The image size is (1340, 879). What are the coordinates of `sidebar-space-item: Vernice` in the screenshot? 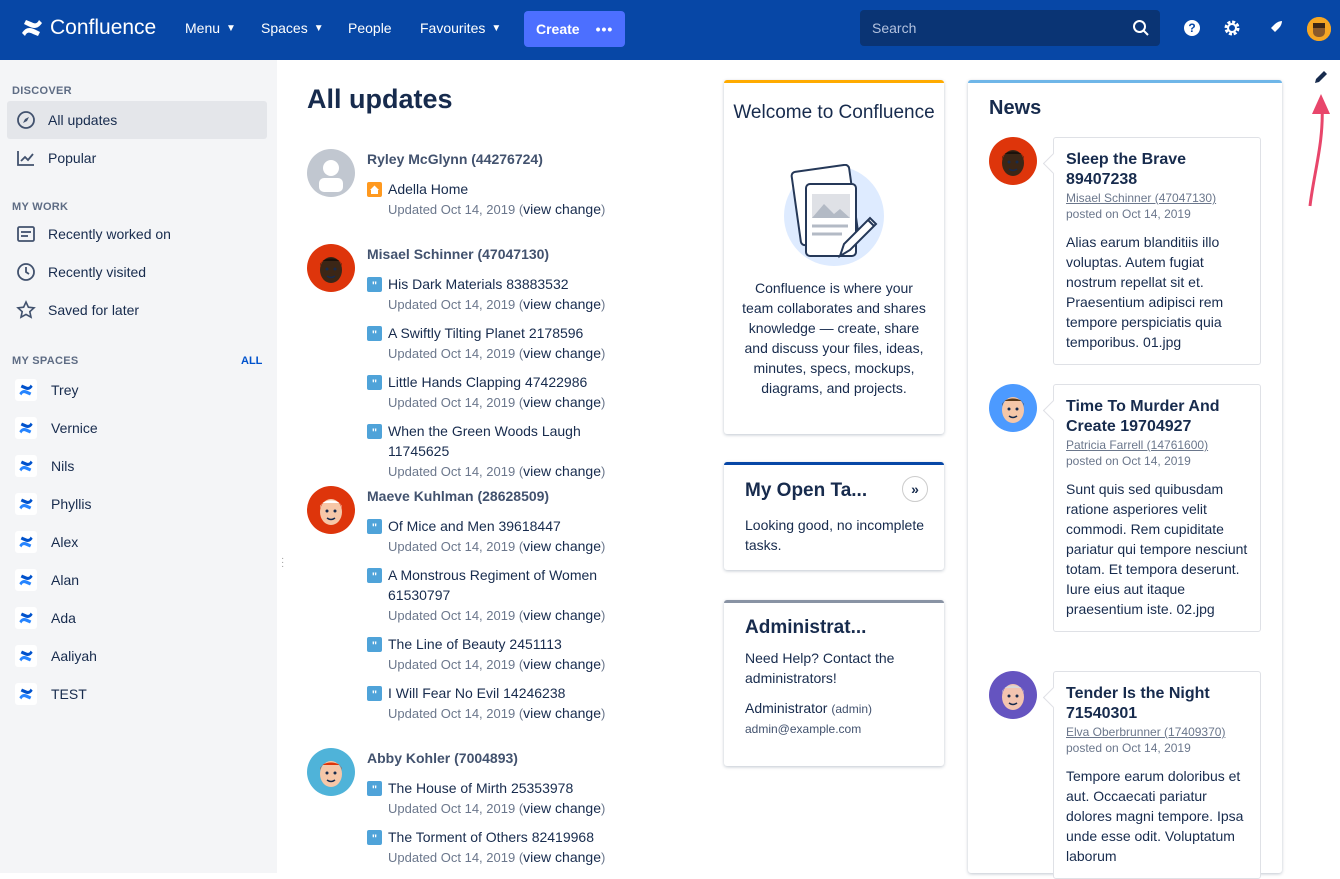 It's located at (56, 428).